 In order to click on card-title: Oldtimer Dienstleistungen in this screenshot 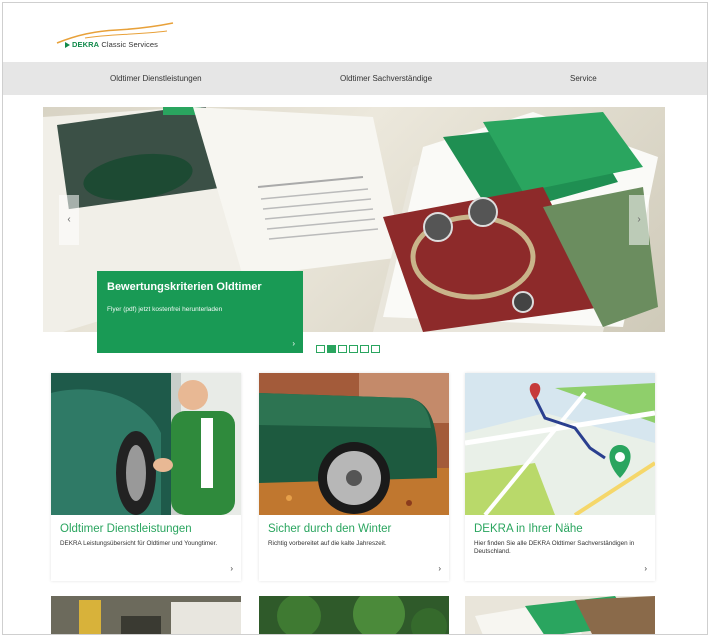, I will do `click(126, 529)`.